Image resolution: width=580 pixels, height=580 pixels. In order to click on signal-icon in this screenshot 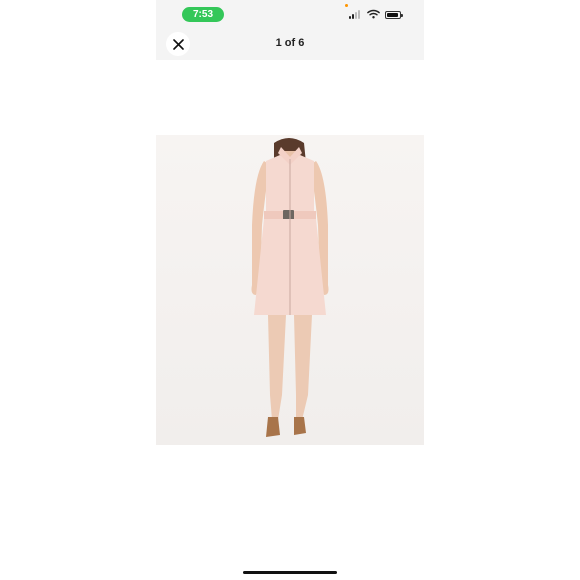, I will do `click(355, 14)`.